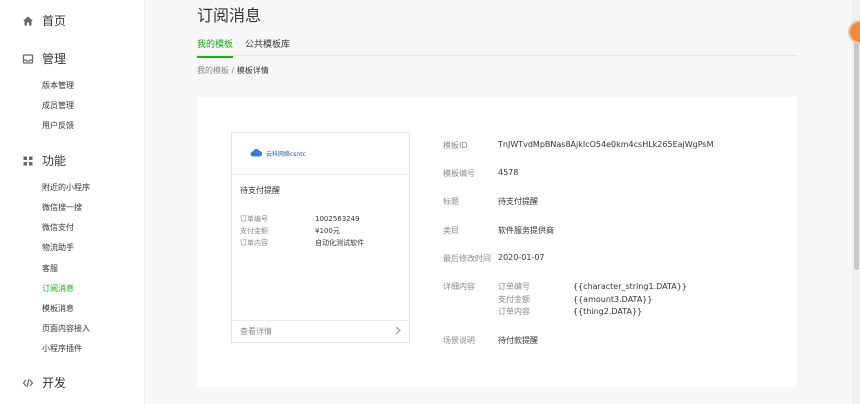 The width and height of the screenshot is (860, 404). Describe the element at coordinates (58, 288) in the screenshot. I see `sidebar-item-subscribe: 订阅消息` at that location.